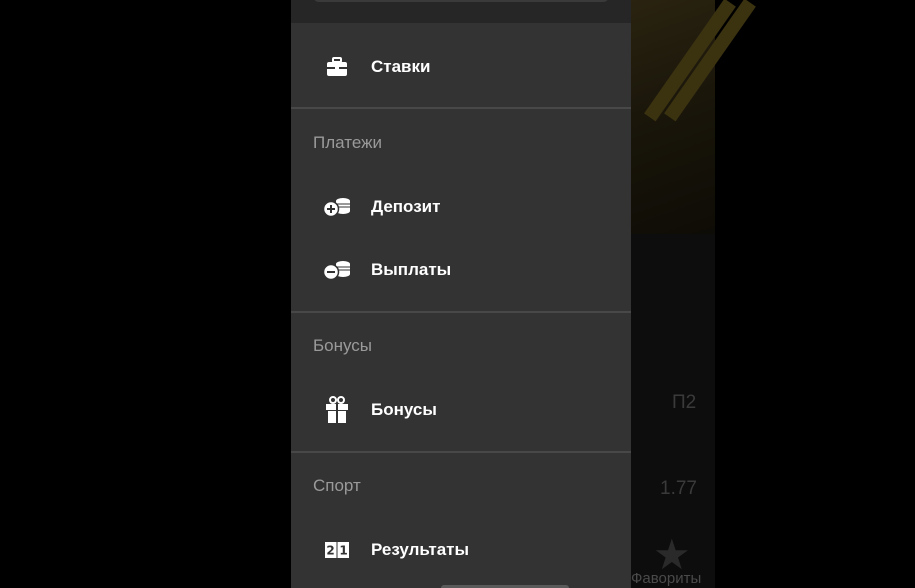  I want to click on menu-item-bets: Ставки, so click(461, 67).